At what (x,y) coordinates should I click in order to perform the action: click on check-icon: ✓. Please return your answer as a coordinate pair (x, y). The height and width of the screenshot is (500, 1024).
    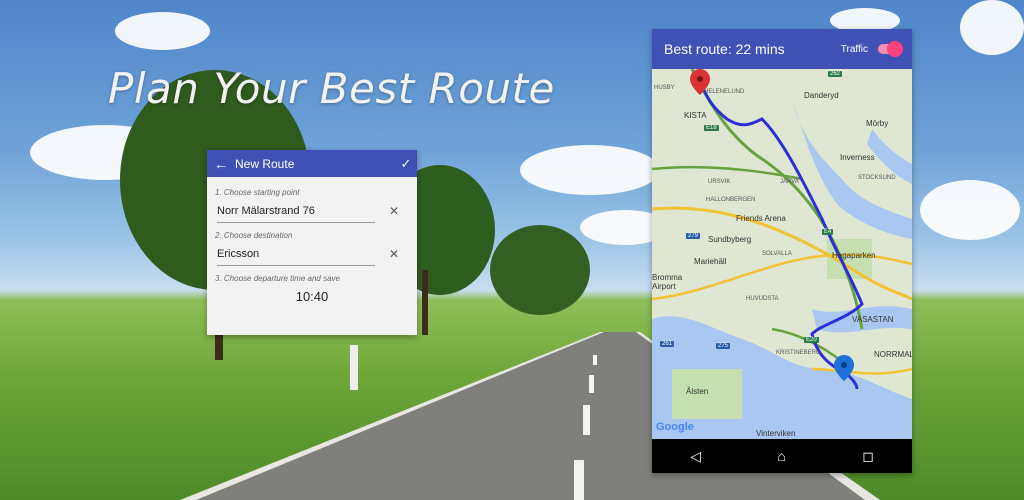
    Looking at the image, I should click on (406, 164).